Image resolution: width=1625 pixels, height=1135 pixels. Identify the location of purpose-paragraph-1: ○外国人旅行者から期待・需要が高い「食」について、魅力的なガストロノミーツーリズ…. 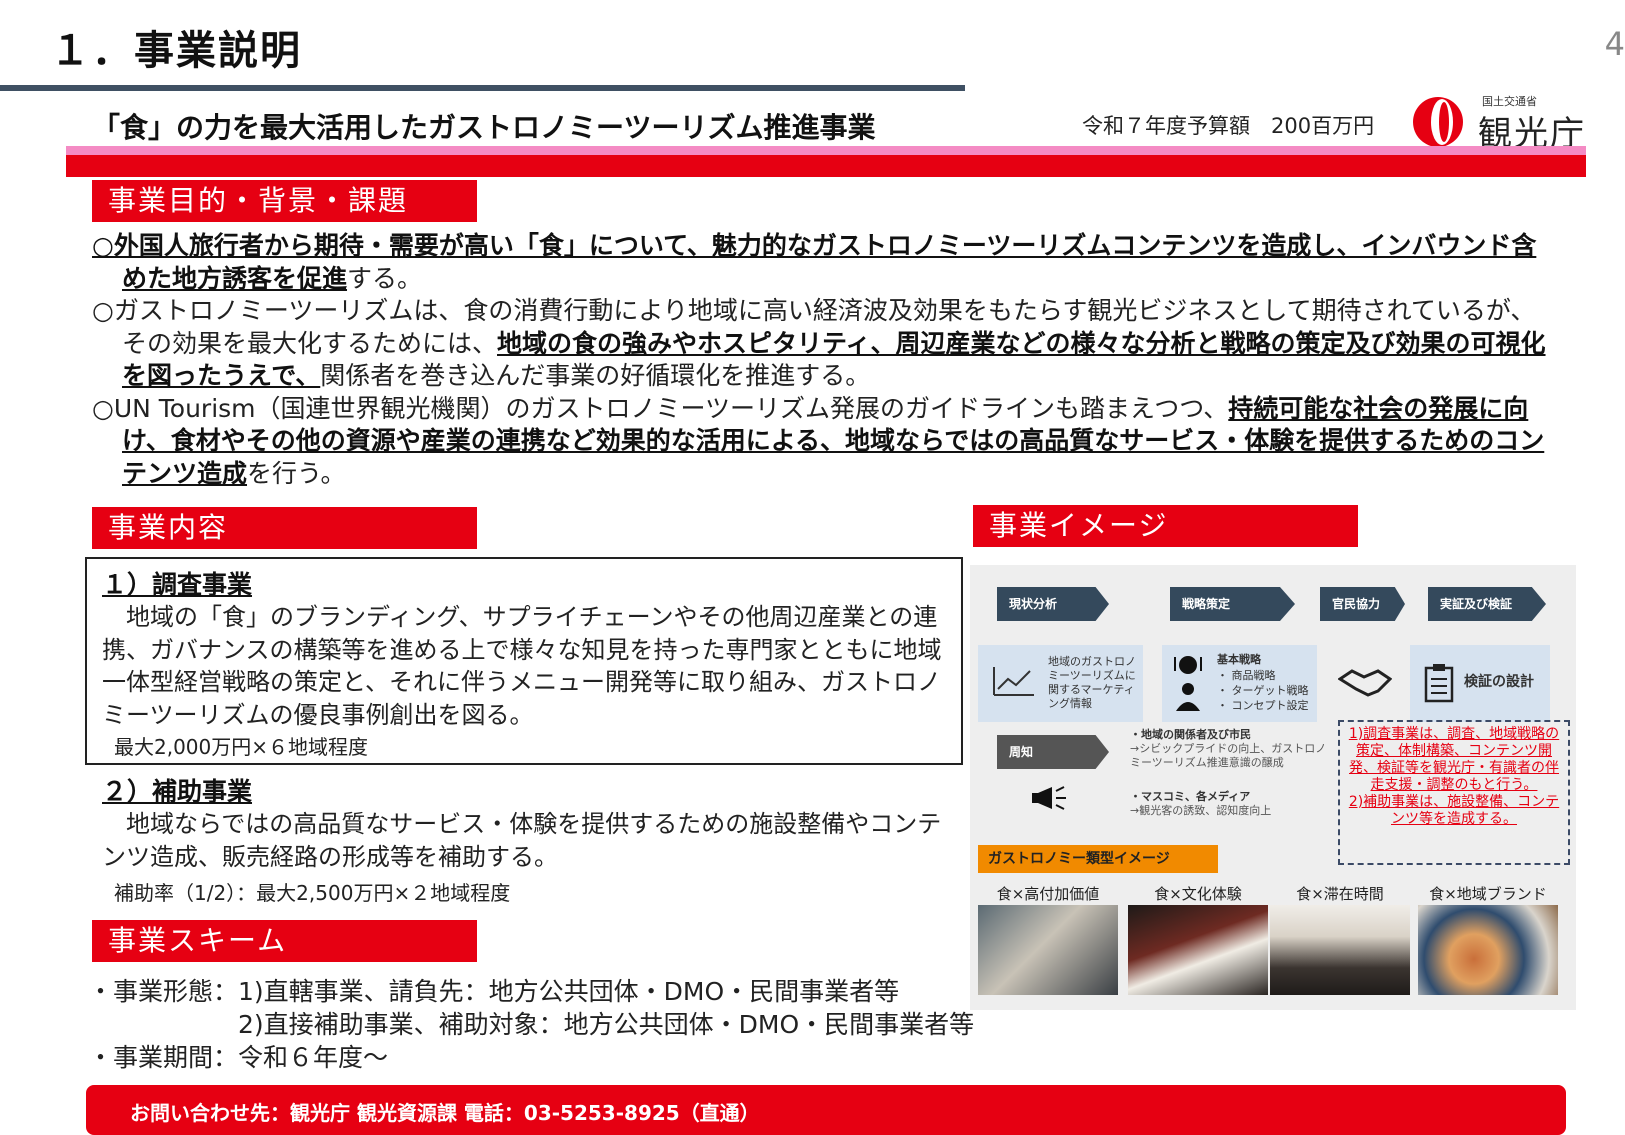
(814, 262).